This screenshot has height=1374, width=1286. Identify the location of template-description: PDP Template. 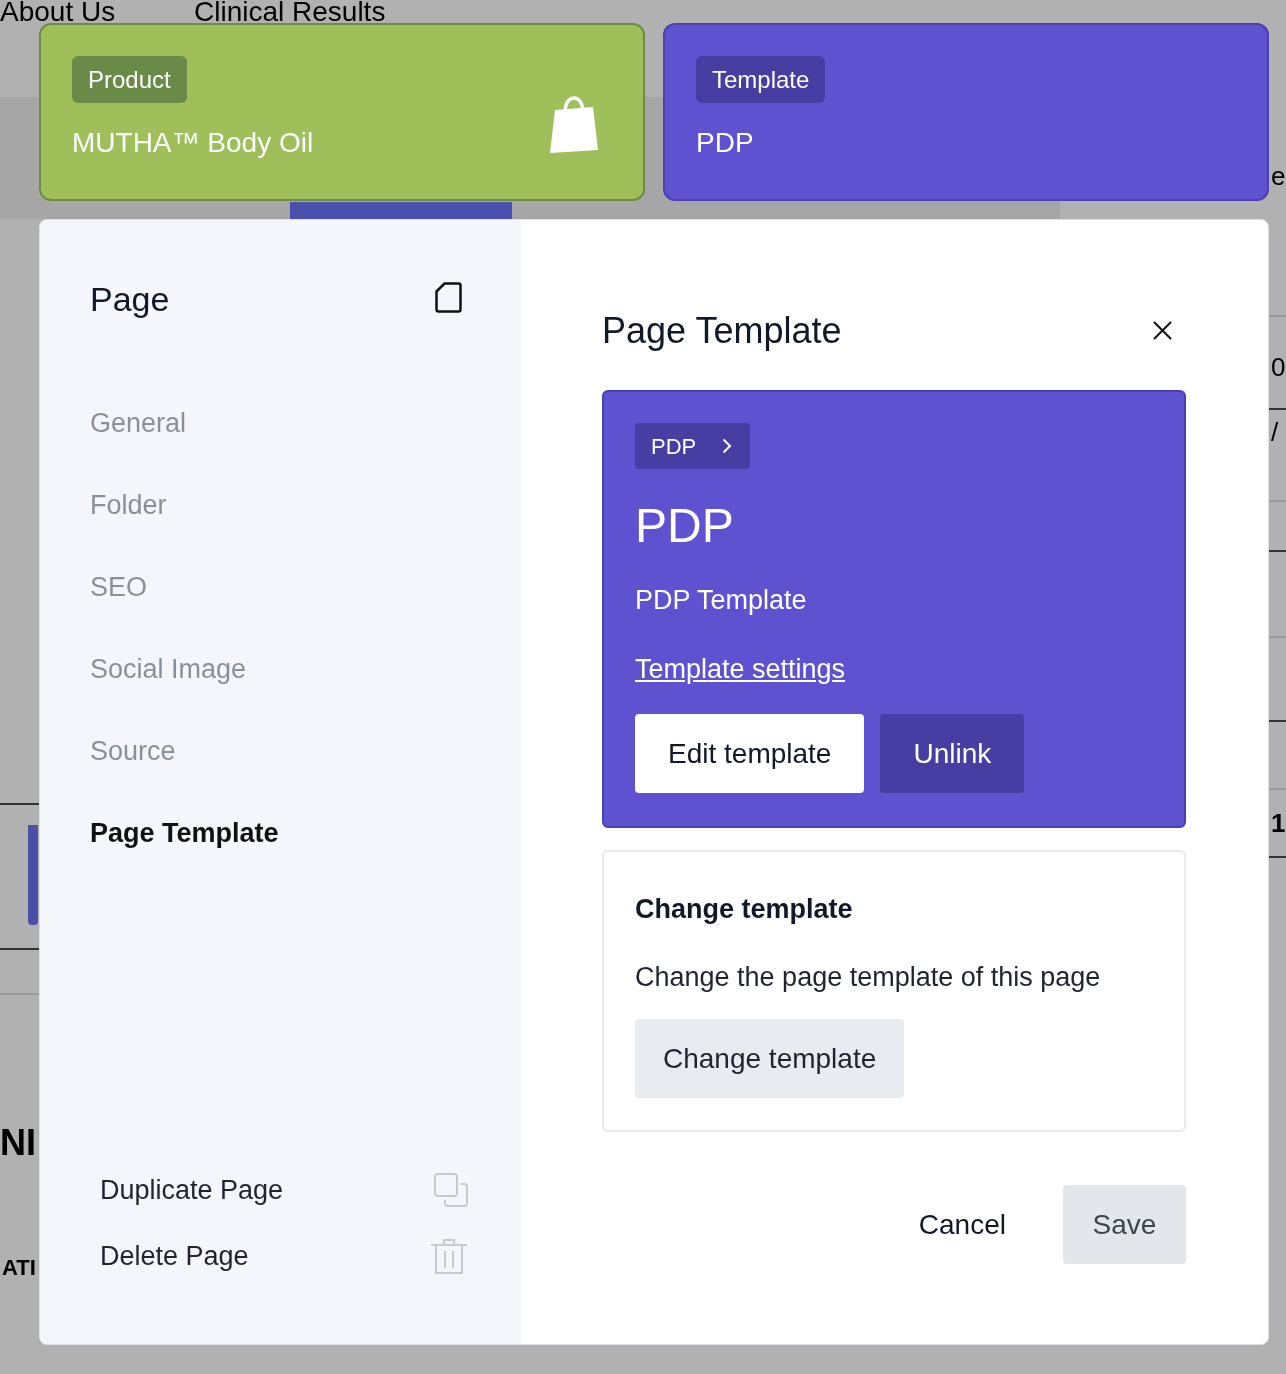
(721, 600).